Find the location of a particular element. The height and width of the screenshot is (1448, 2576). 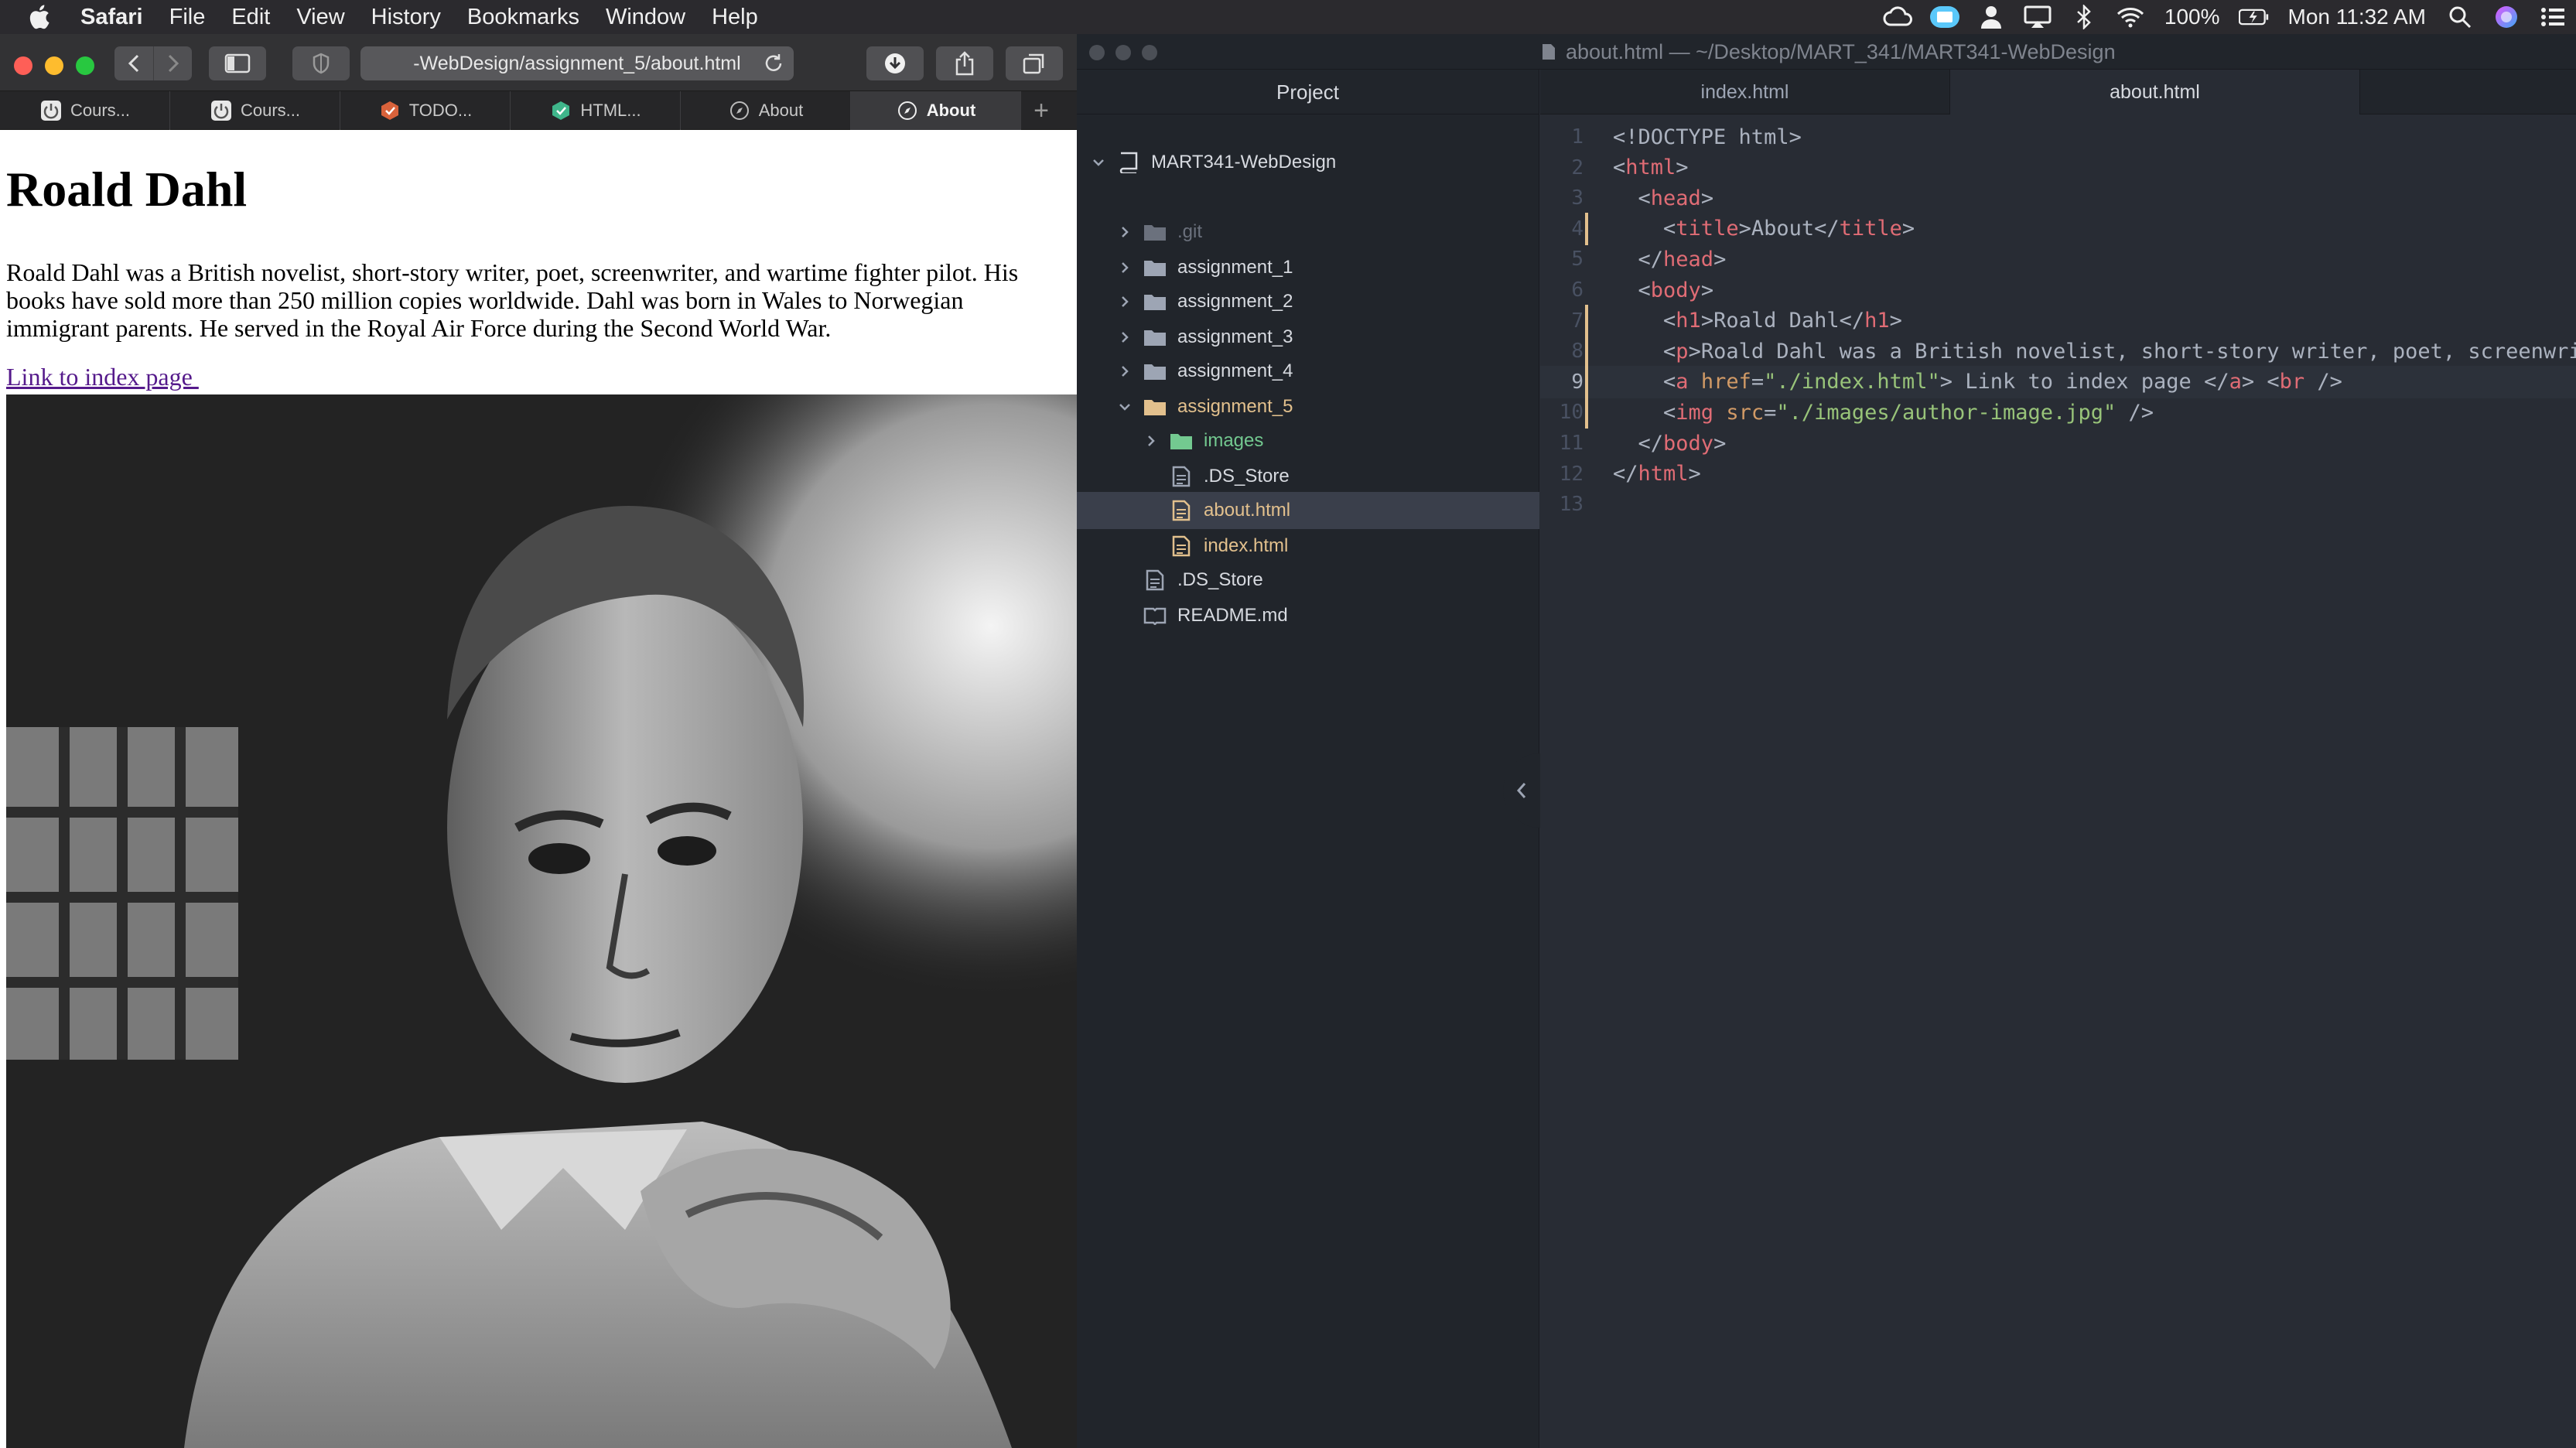

menu-window: Window is located at coordinates (646, 17).